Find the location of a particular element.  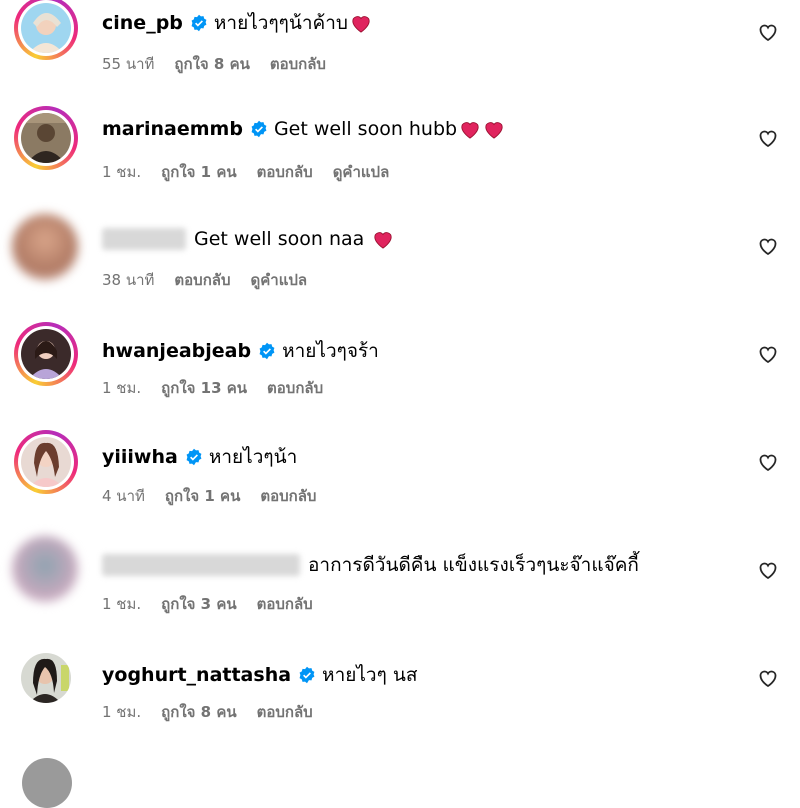

timestamp: 55 นาที is located at coordinates (128, 64).